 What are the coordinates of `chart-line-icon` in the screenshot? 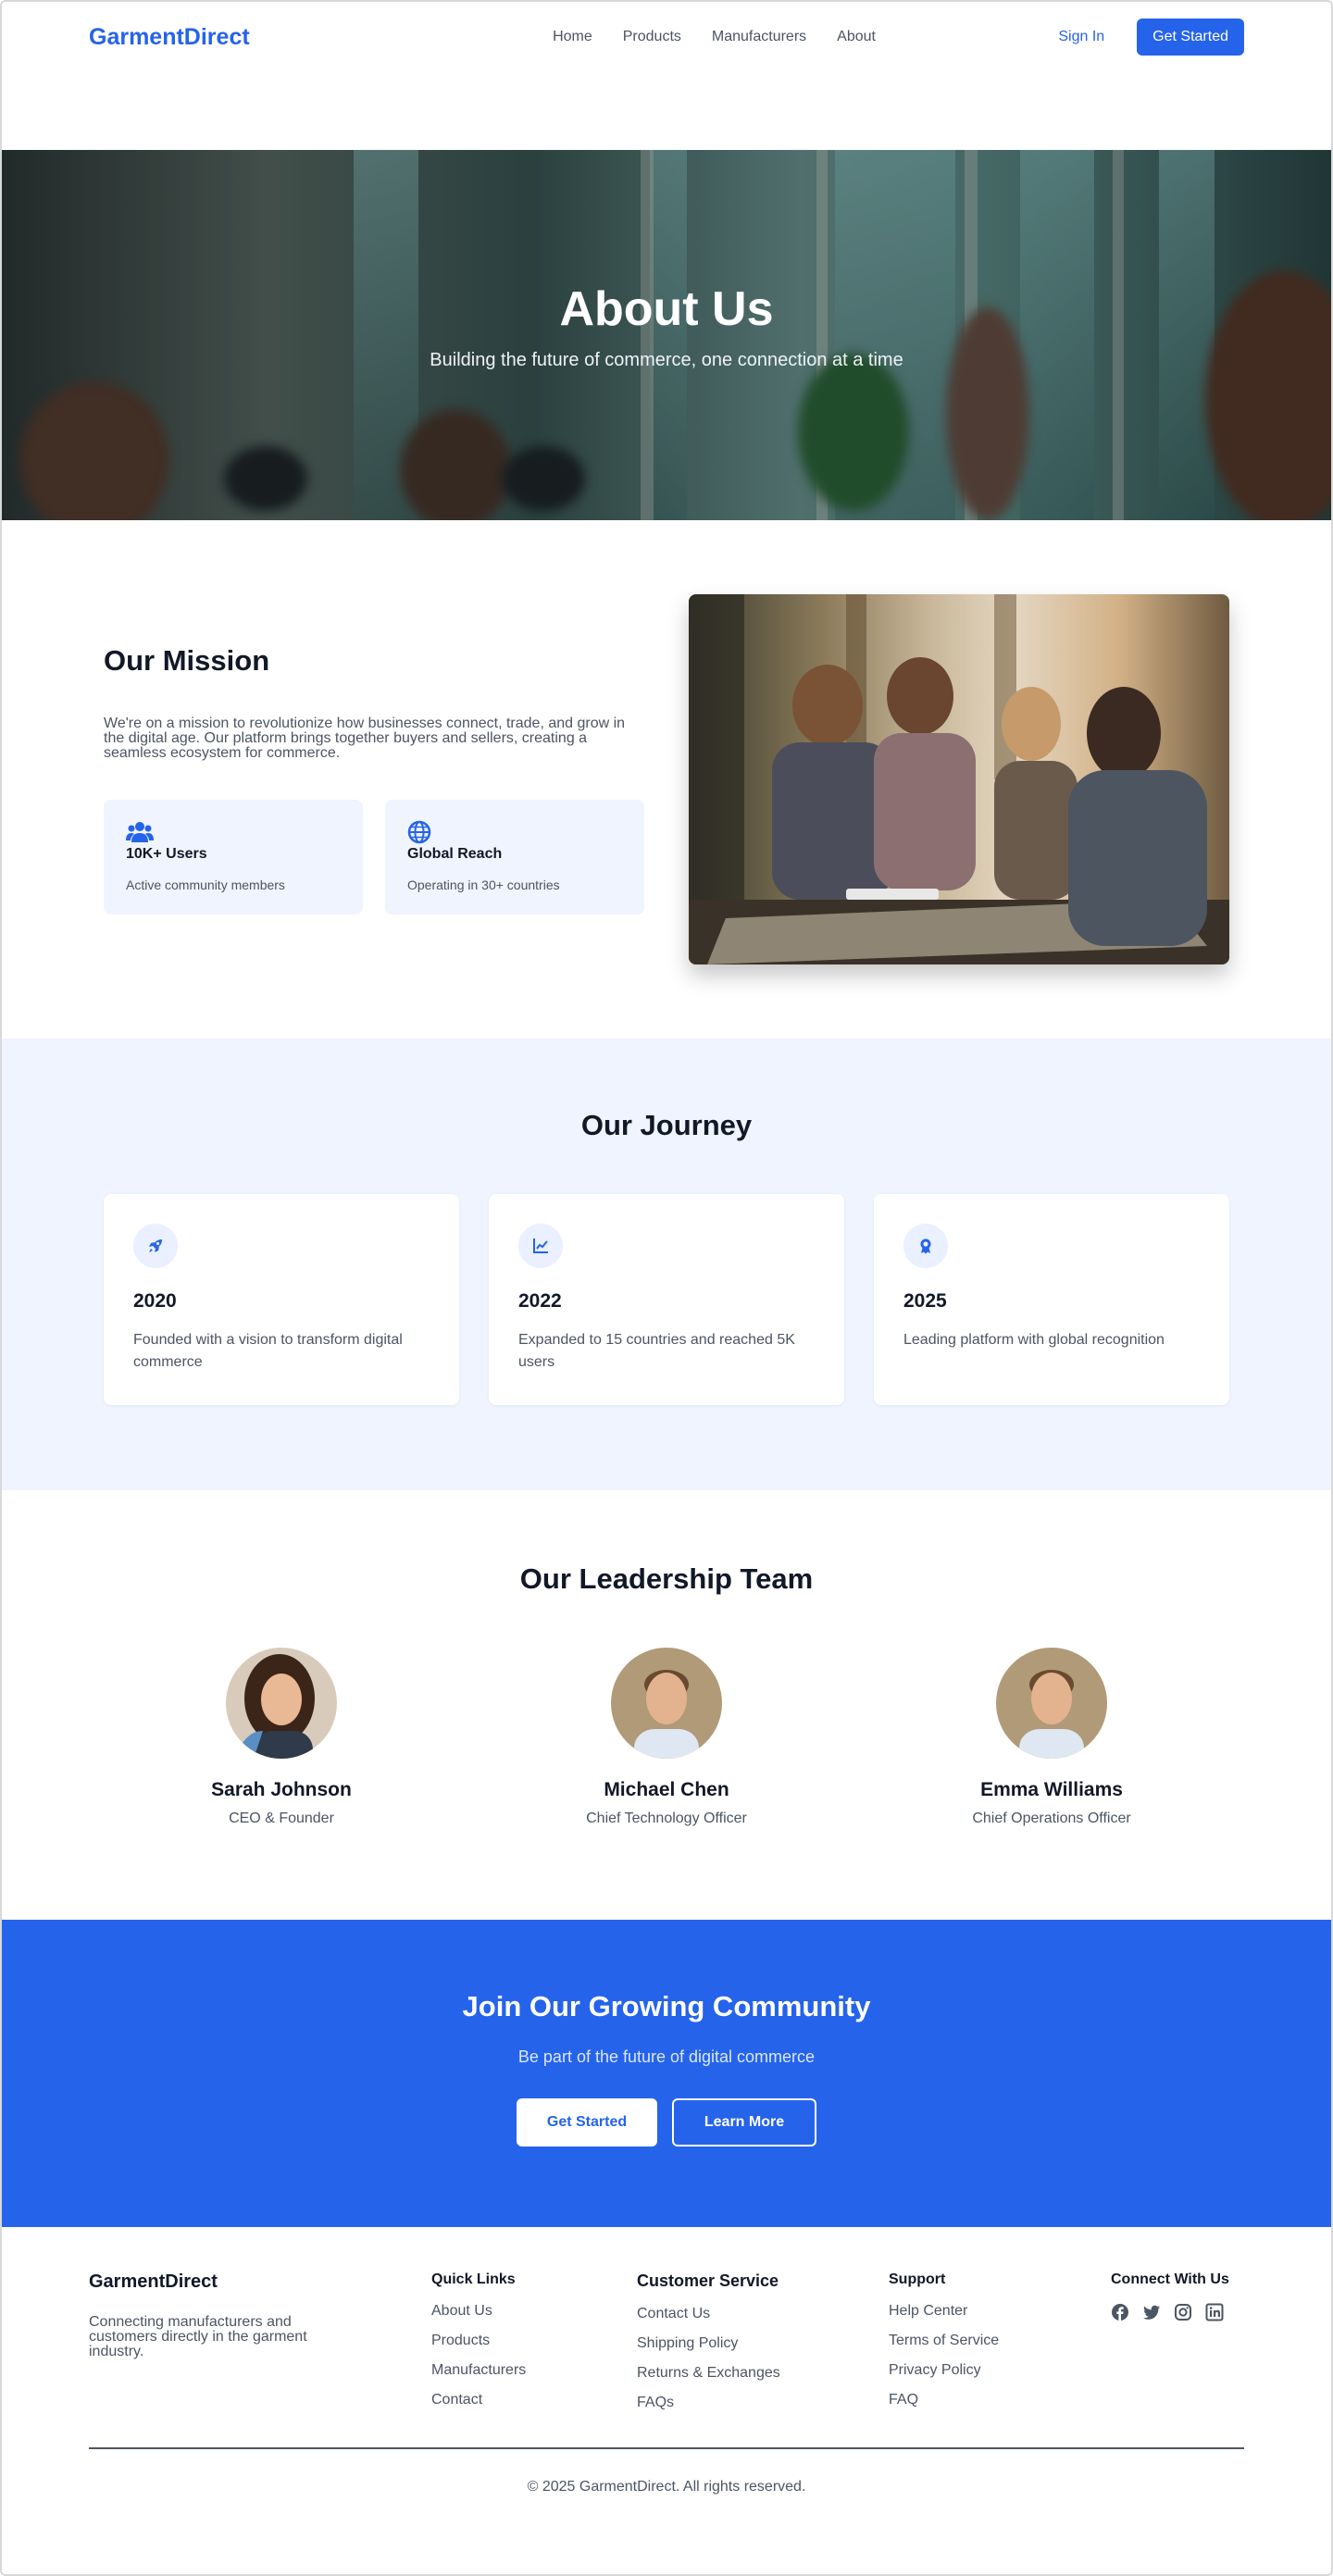 It's located at (541, 1246).